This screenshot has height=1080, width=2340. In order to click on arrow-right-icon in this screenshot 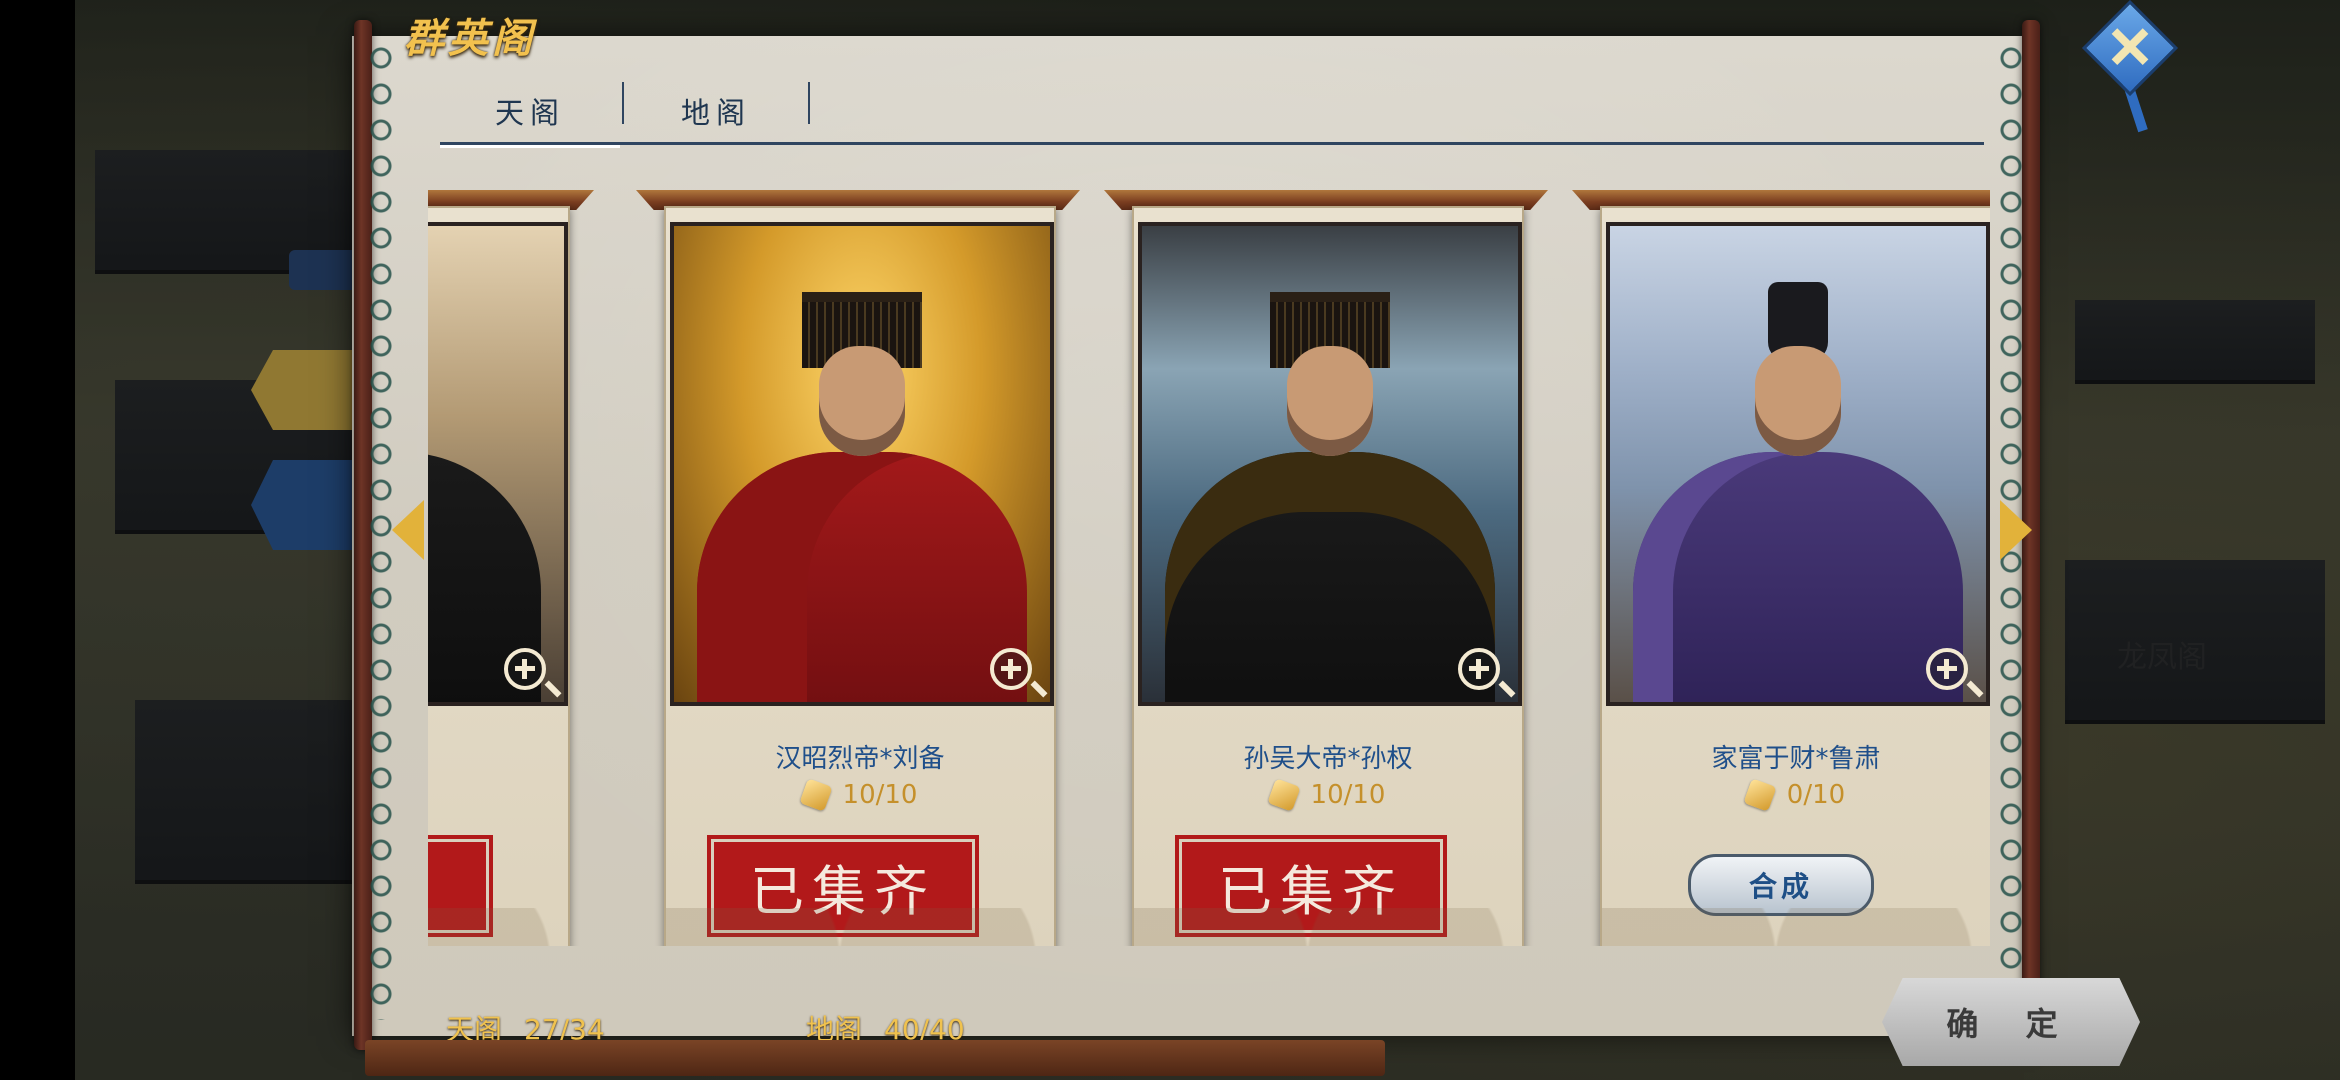, I will do `click(2016, 530)`.